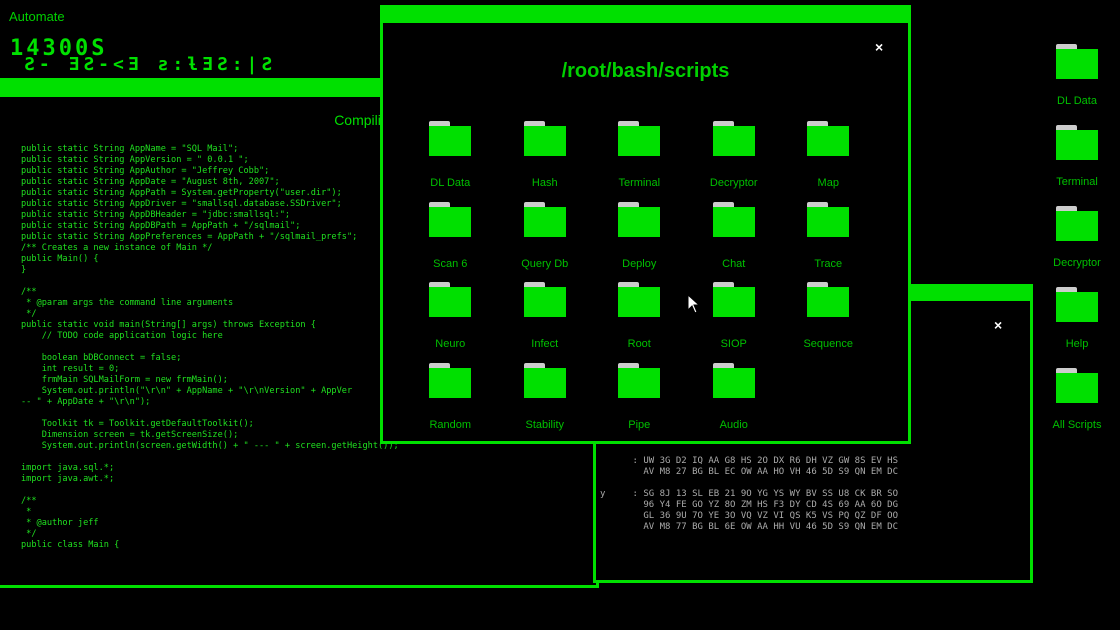  I want to click on folder-sequence: Sequence, so click(828, 322).